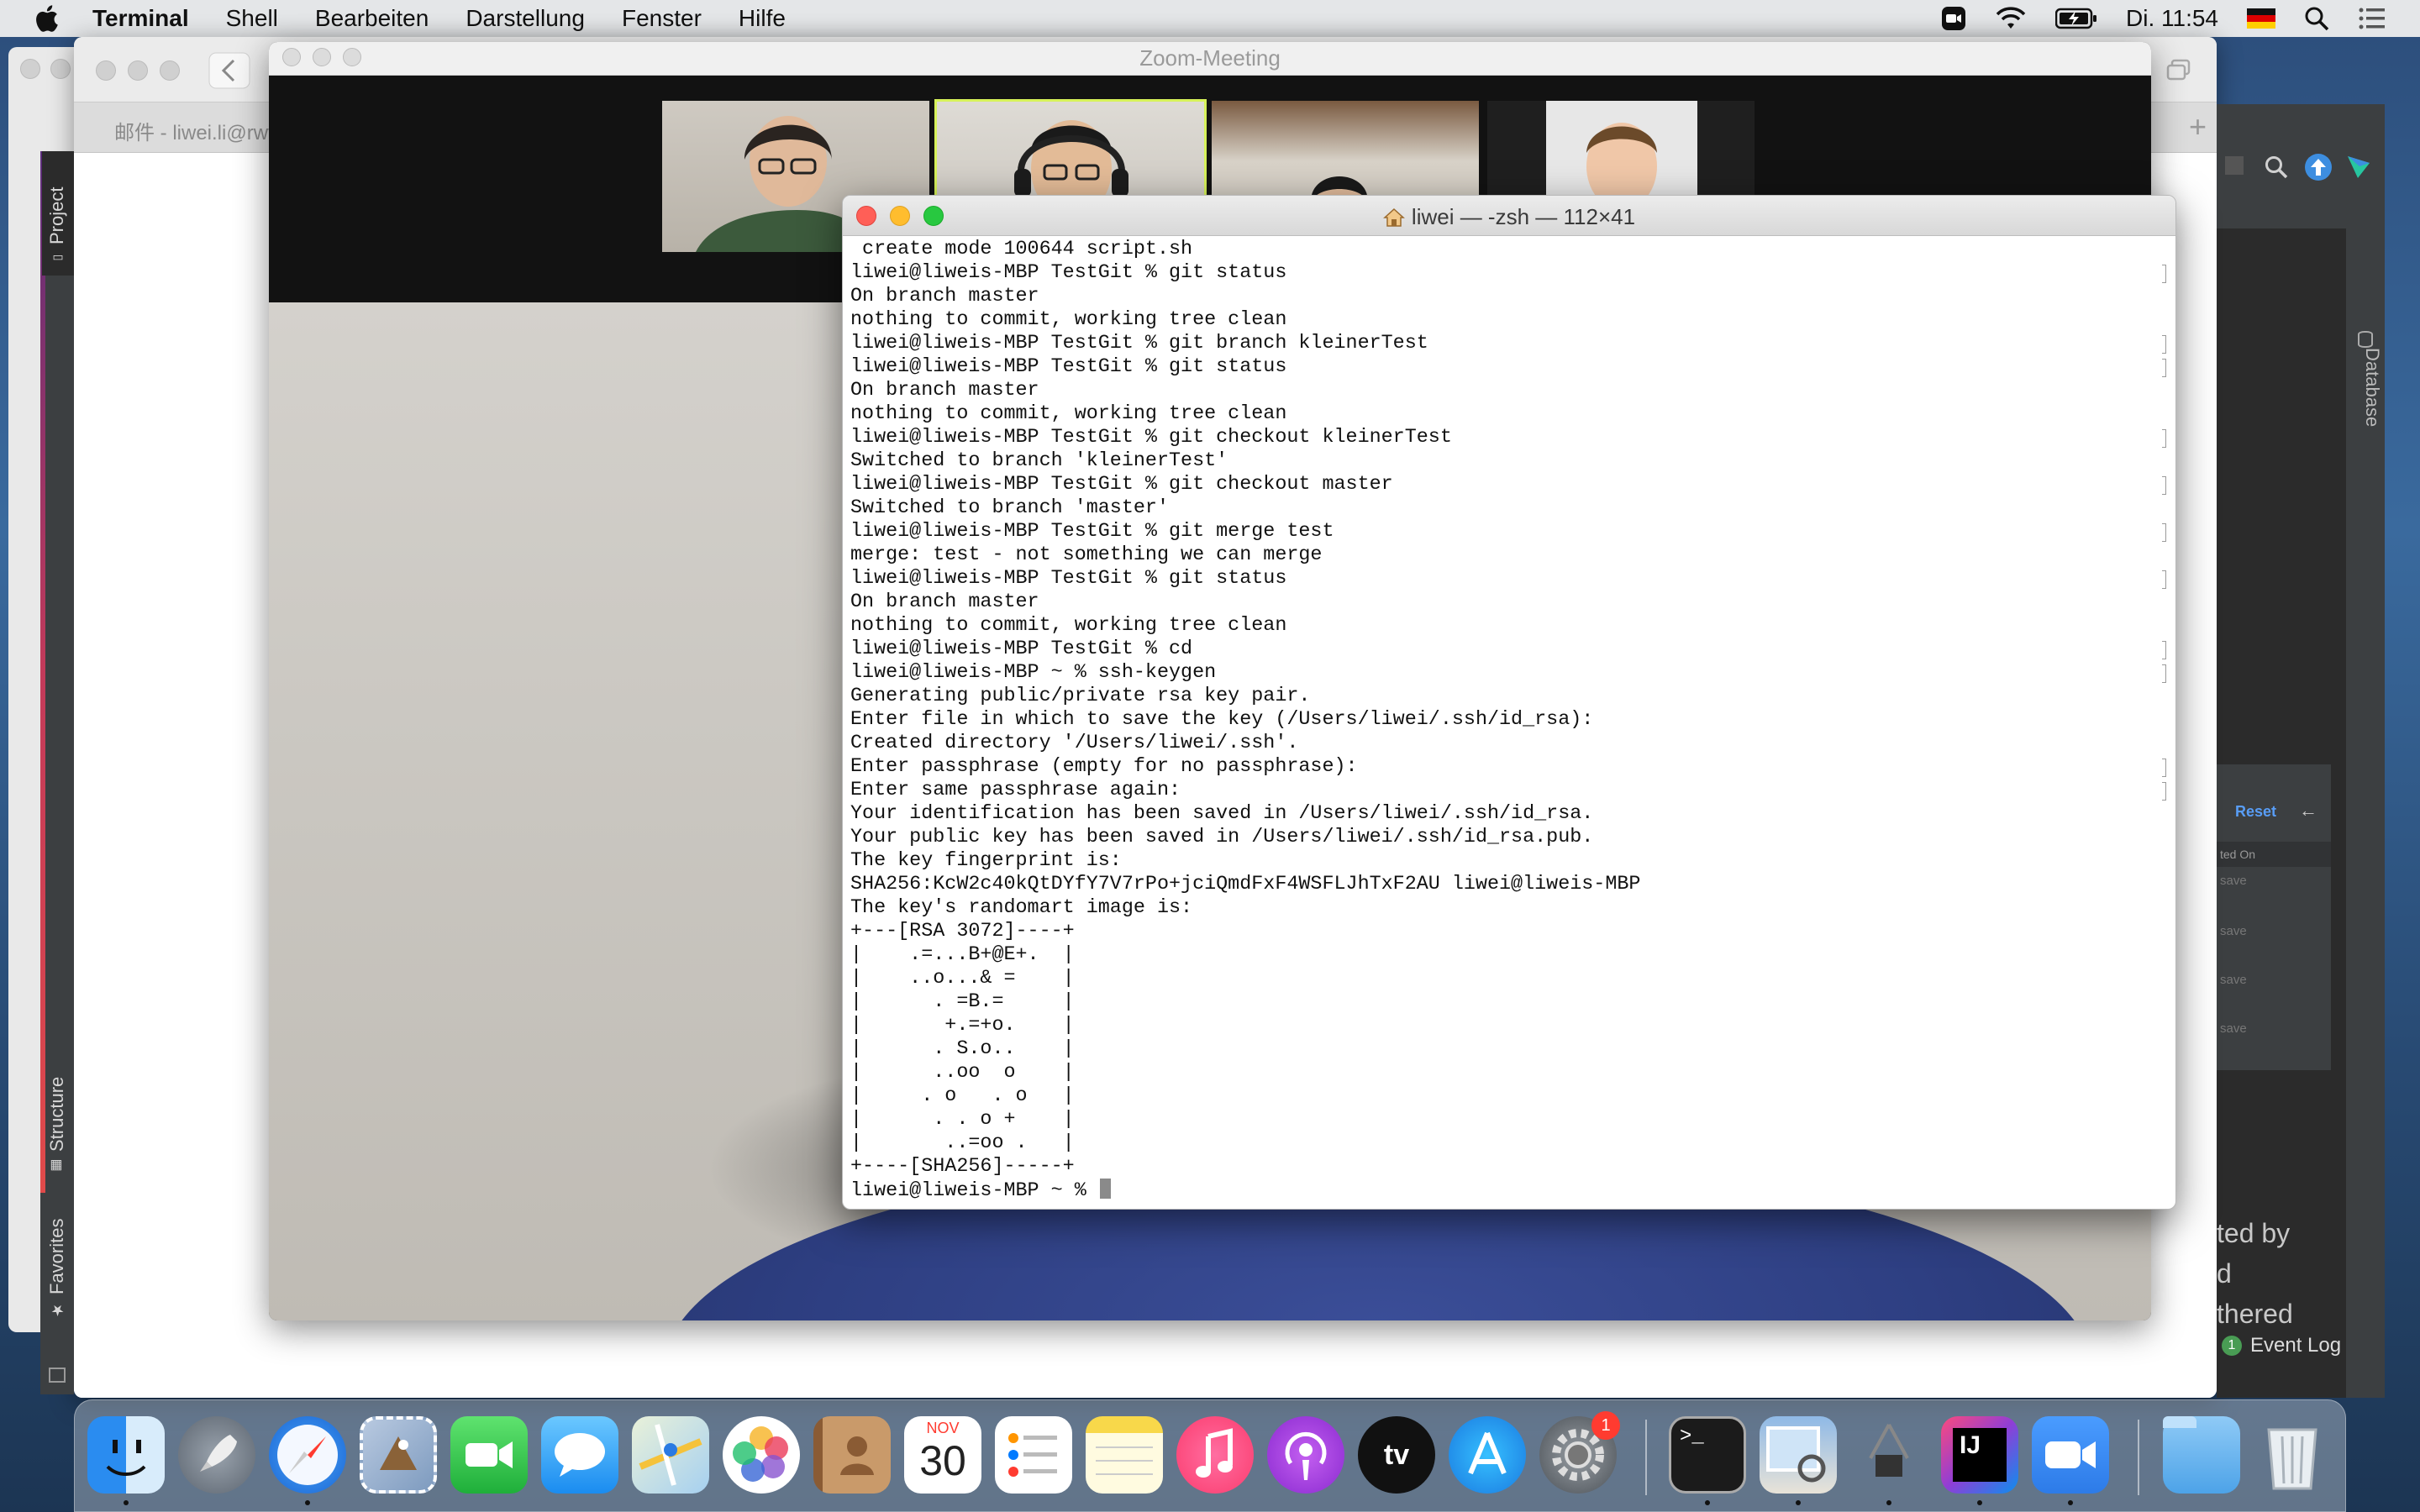 The image size is (2420, 1512). What do you see at coordinates (762, 1455) in the screenshot?
I see `photos-icon` at bounding box center [762, 1455].